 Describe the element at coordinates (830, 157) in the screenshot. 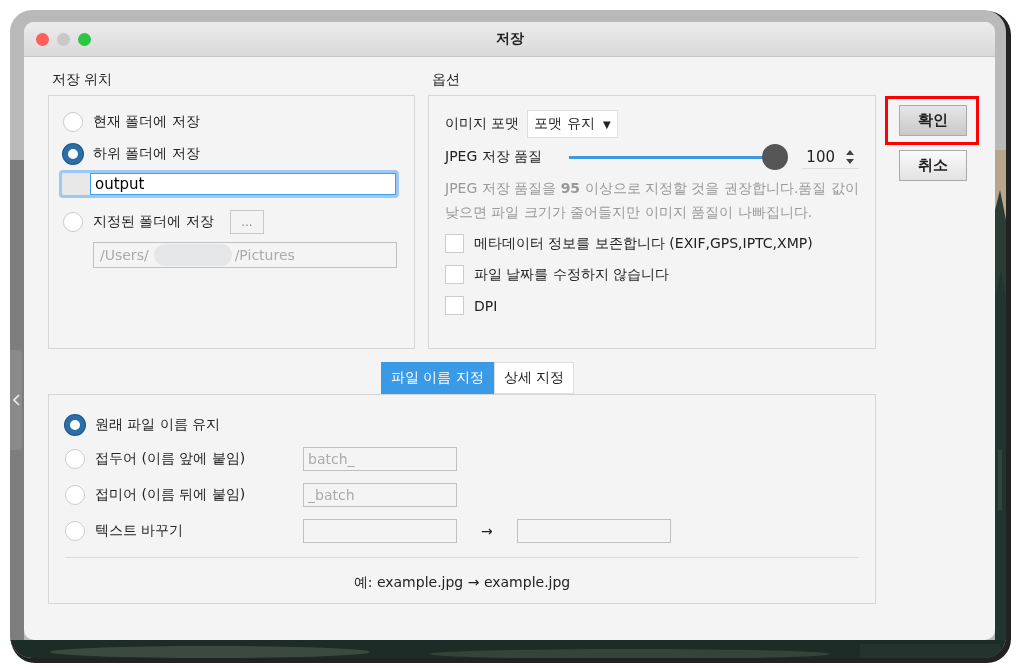

I see `quality-spinner: 100` at that location.